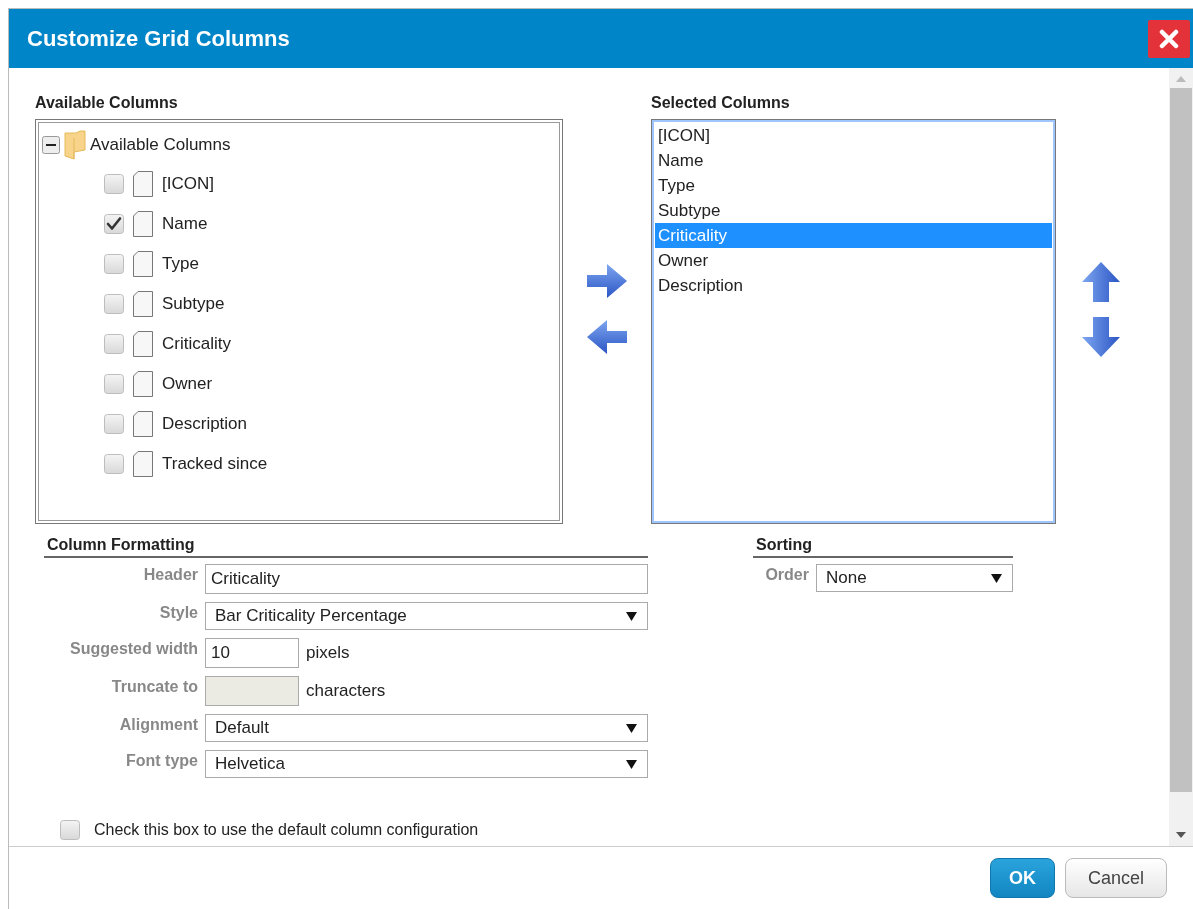  What do you see at coordinates (187, 384) in the screenshot?
I see `tree-item-label: Owner` at bounding box center [187, 384].